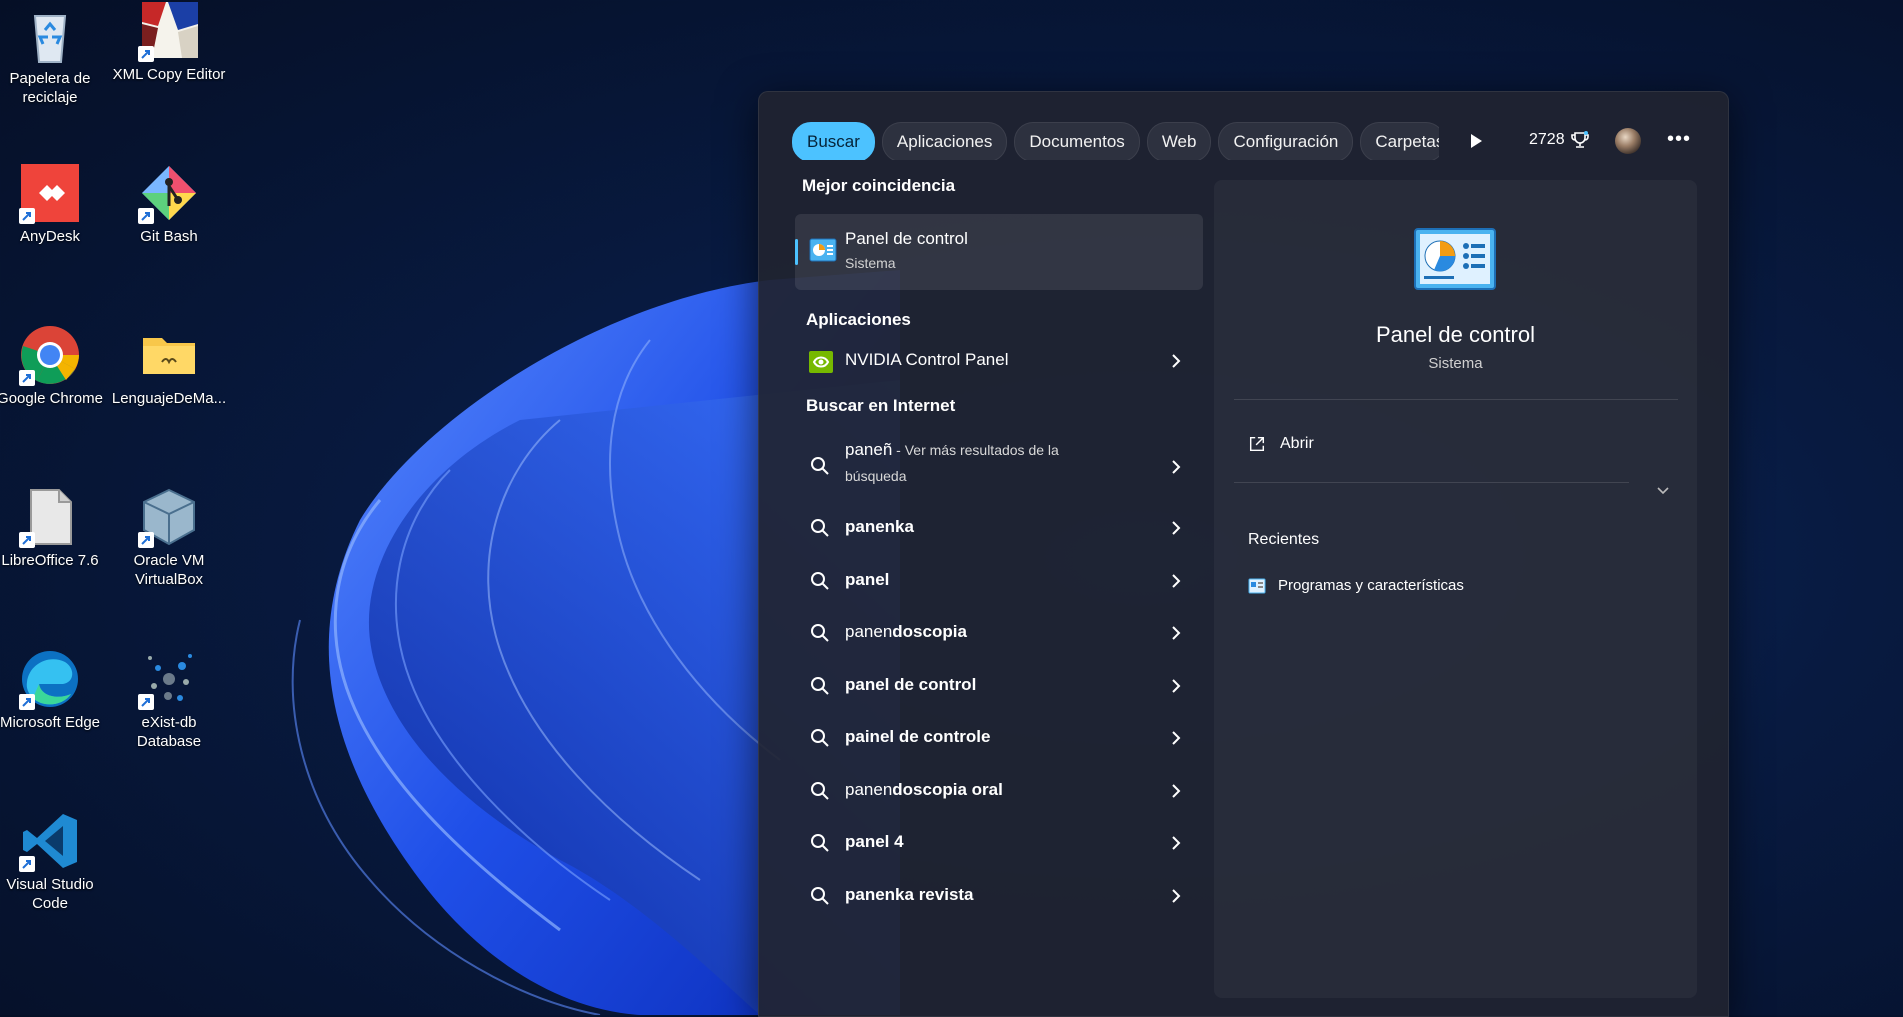 The image size is (1903, 1017). What do you see at coordinates (999, 633) in the screenshot?
I see `web-suggestion: panendoscopia` at bounding box center [999, 633].